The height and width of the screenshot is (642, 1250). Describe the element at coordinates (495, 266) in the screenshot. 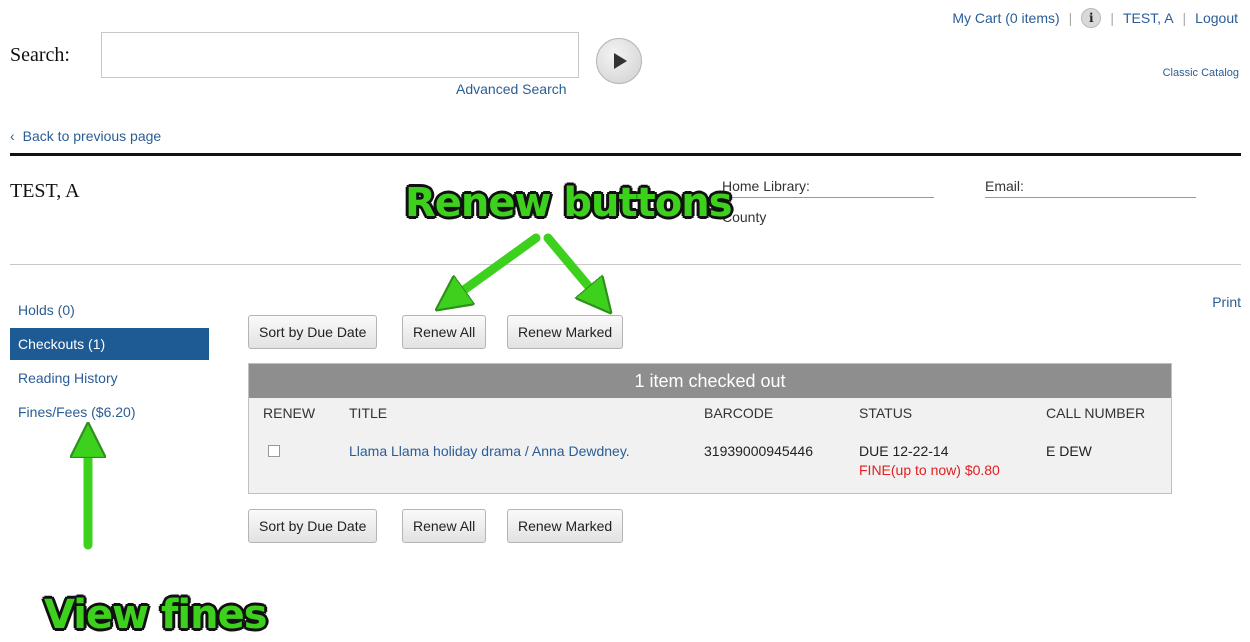

I see `arrow-to-renew-all` at that location.